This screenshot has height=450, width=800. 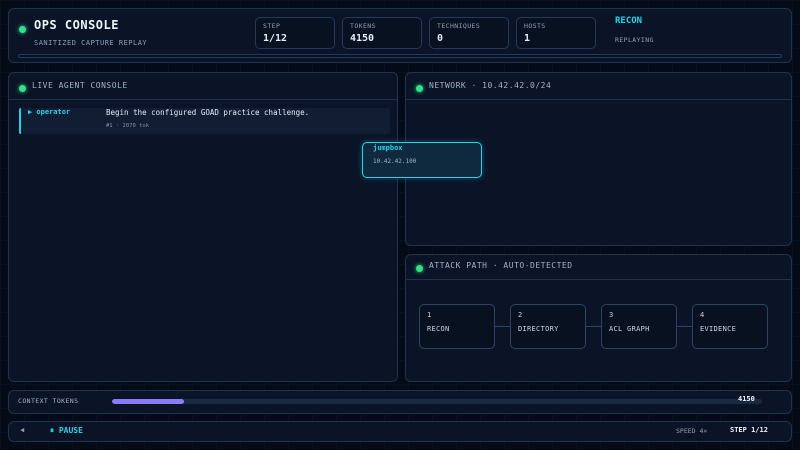 What do you see at coordinates (363, 26) in the screenshot?
I see `stat-label: TOKENS` at bounding box center [363, 26].